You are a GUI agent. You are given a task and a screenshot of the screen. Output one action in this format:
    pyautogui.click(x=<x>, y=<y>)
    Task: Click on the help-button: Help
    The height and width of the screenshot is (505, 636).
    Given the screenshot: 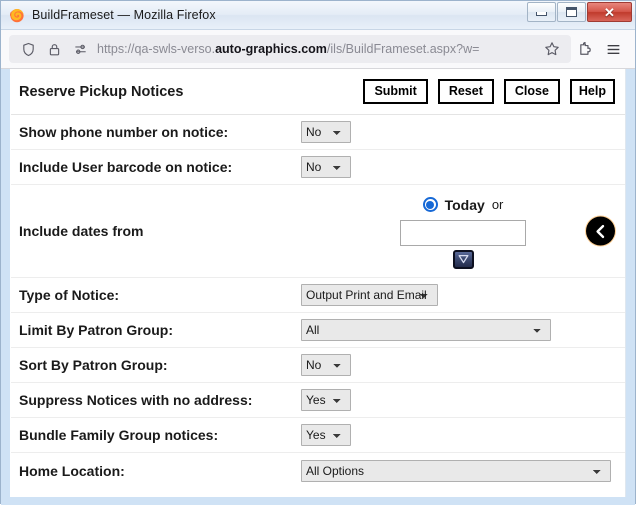 What is the action you would take?
    pyautogui.click(x=592, y=91)
    